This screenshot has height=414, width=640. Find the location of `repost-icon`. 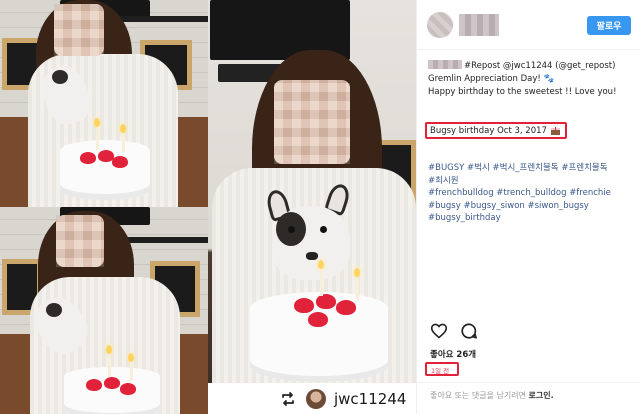

repost-icon is located at coordinates (288, 399).